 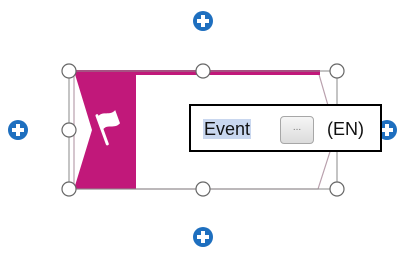 I want to click on resize-handle-top-left, so click(x=69, y=71).